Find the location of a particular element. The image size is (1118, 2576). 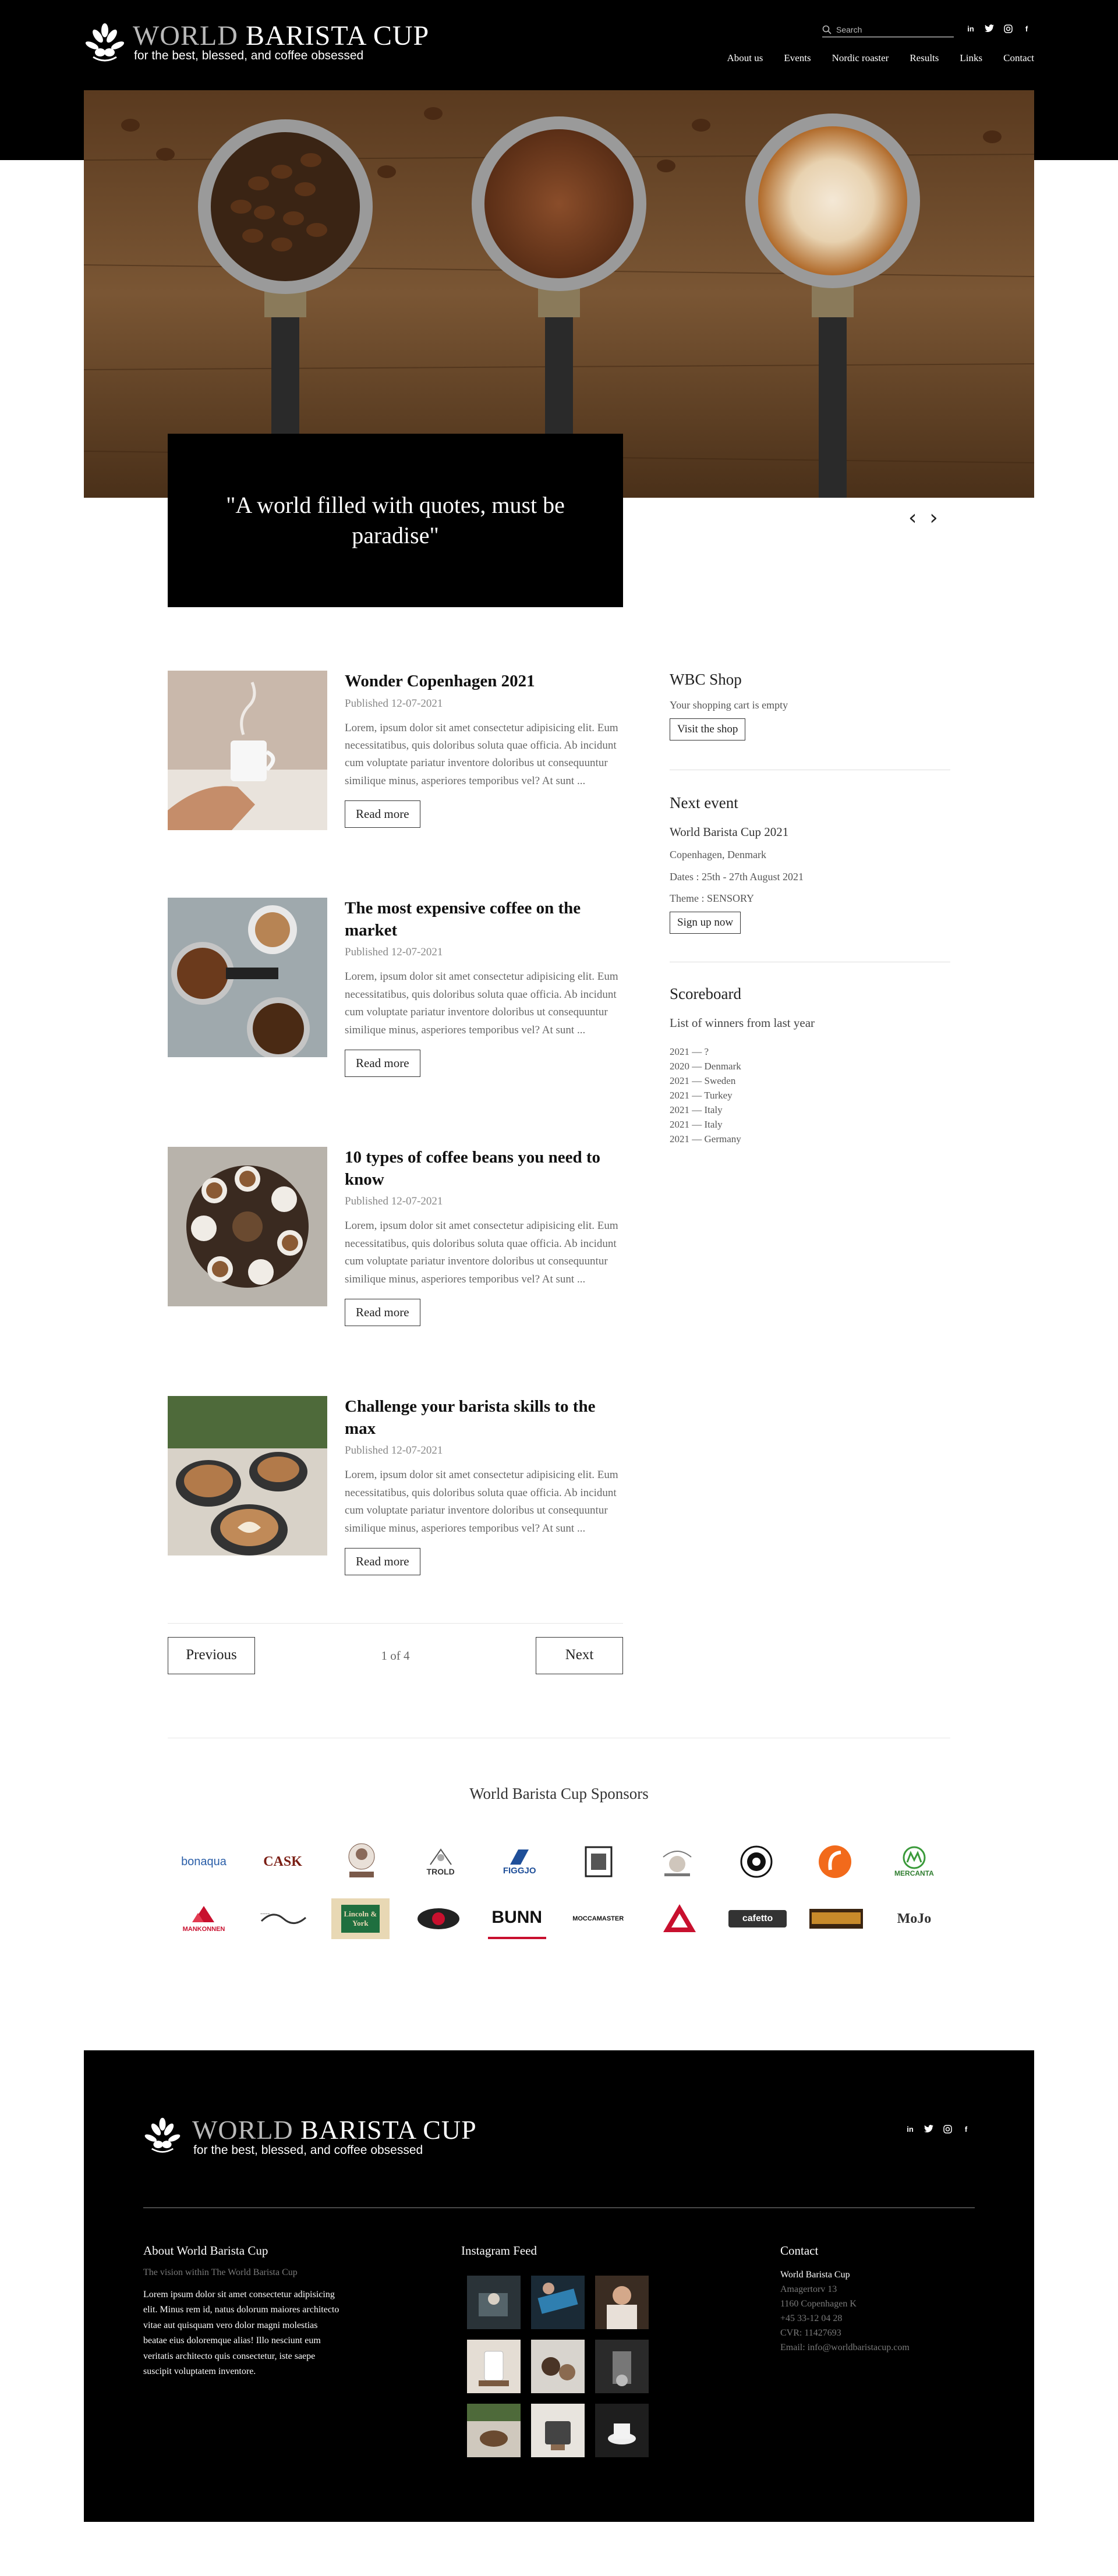

sponsor-crest-logo is located at coordinates (677, 1861).